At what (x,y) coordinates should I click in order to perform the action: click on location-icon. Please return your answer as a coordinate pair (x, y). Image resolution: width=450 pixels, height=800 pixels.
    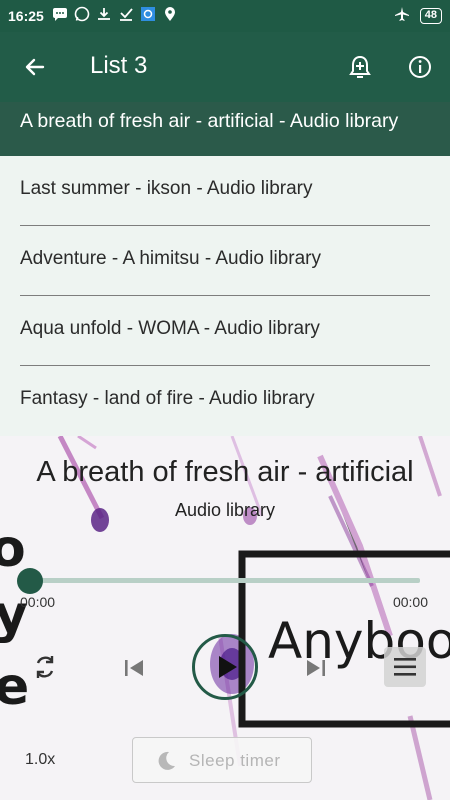
    Looking at the image, I should click on (170, 14).